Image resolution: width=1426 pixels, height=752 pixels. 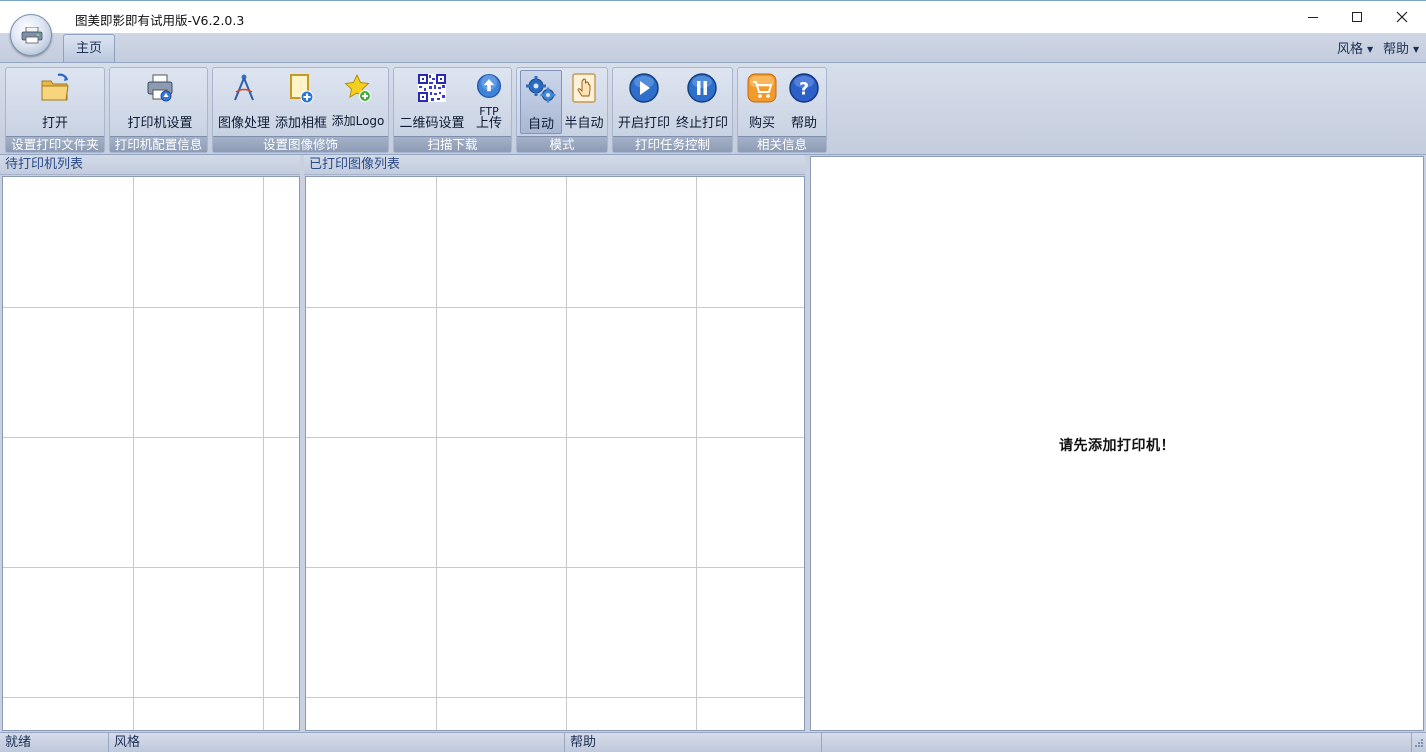 What do you see at coordinates (762, 88) in the screenshot?
I see `cart-icon` at bounding box center [762, 88].